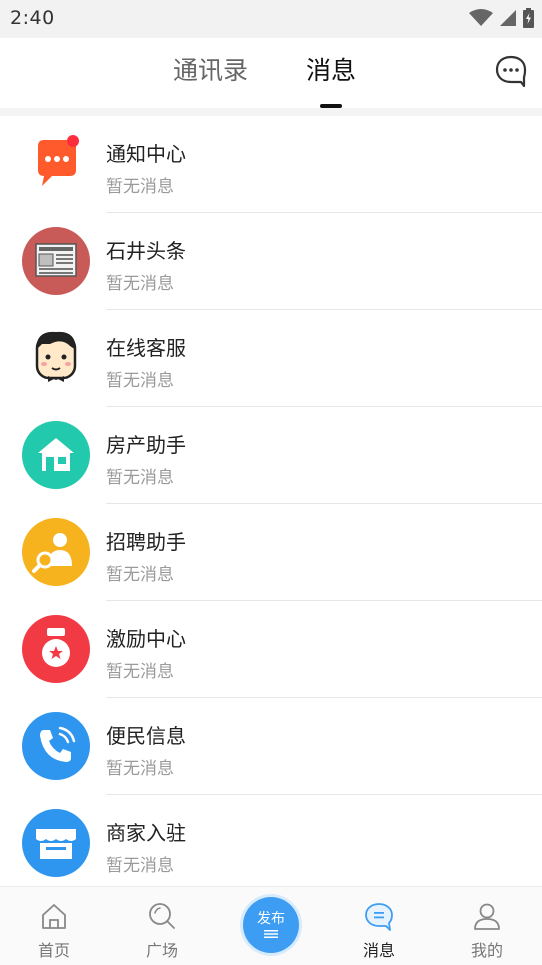  What do you see at coordinates (271, 934) in the screenshot?
I see `menu-lines-icon` at bounding box center [271, 934].